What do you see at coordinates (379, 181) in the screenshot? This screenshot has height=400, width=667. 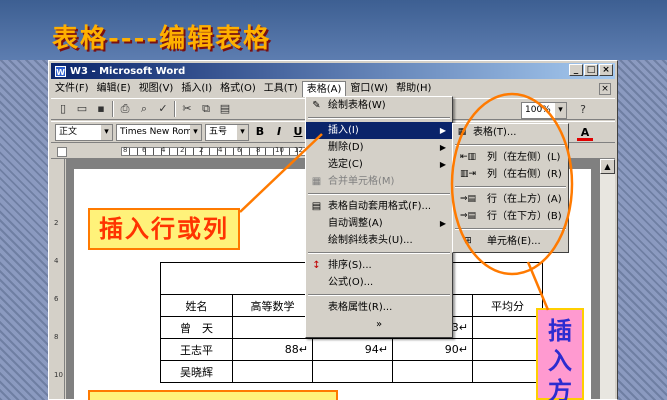 I see `menu-item-merge-cells: ▦ 合并单元格(M)` at bounding box center [379, 181].